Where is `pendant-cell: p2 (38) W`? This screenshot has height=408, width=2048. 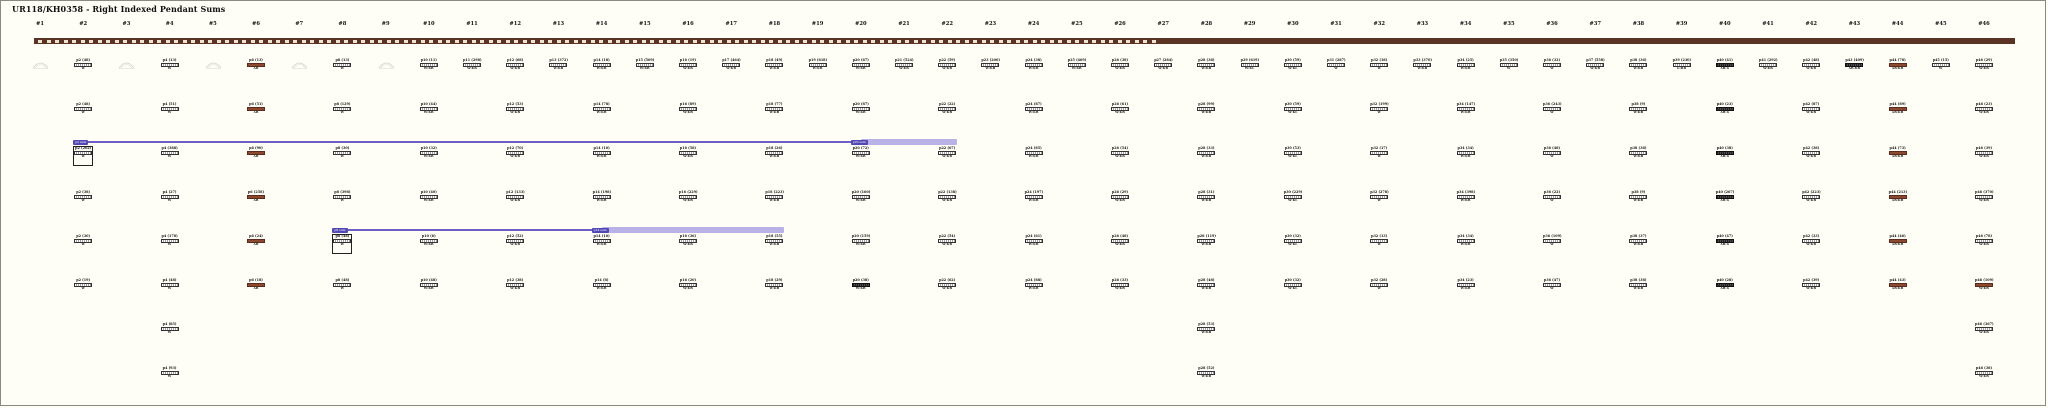
pendant-cell: p2 (38) W is located at coordinates (83, 196).